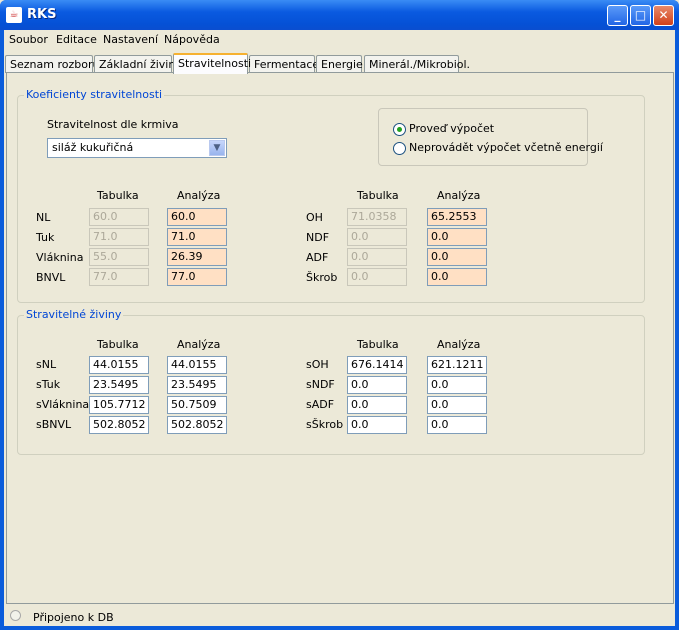 Image resolution: width=679 pixels, height=630 pixels. I want to click on row-label: NDF, so click(318, 237).